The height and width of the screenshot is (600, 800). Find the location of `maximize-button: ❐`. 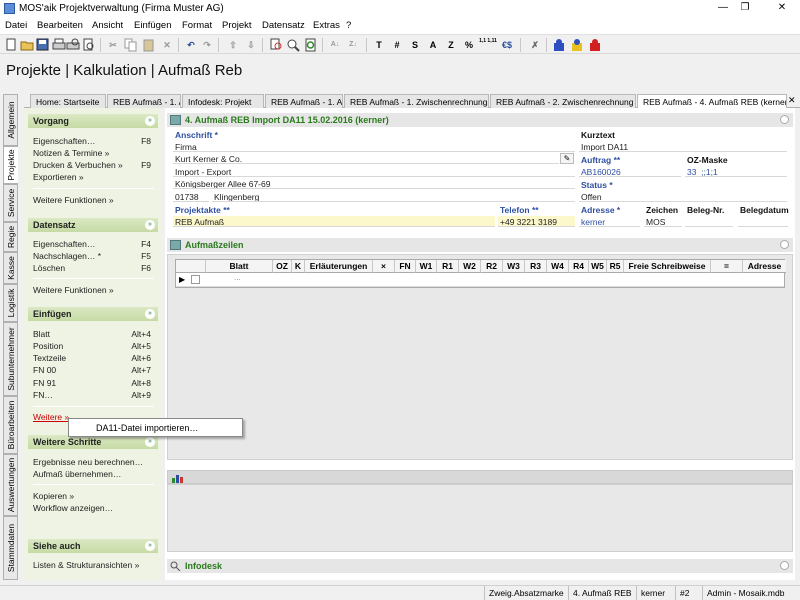

maximize-button: ❐ is located at coordinates (745, 7).